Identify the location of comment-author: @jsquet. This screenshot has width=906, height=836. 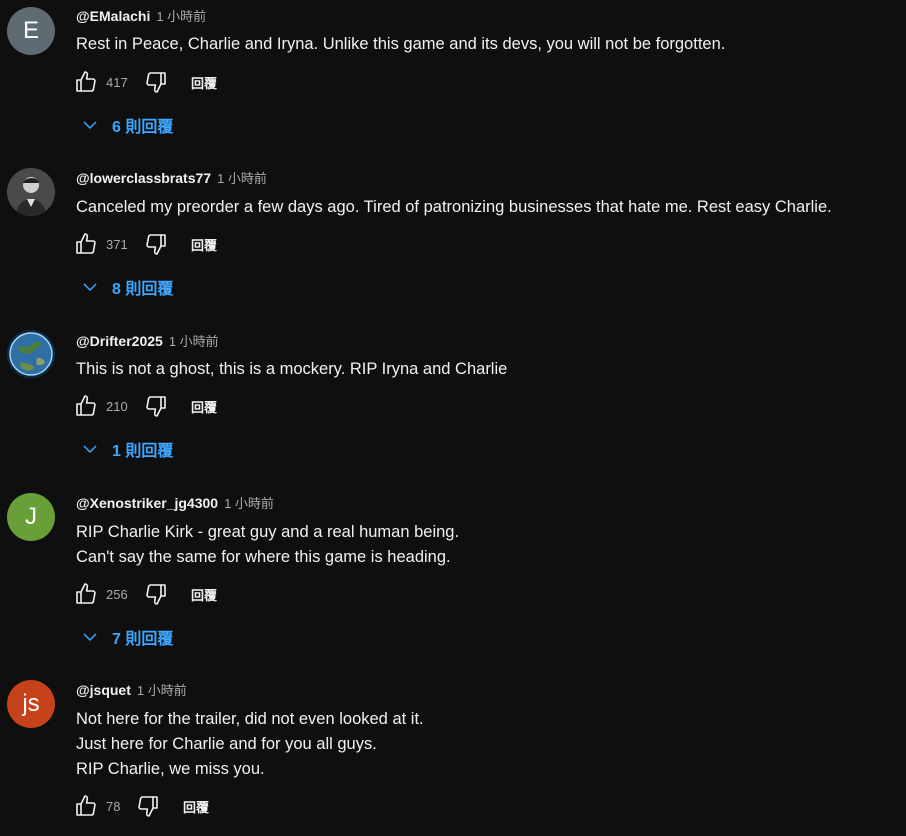
(103, 690).